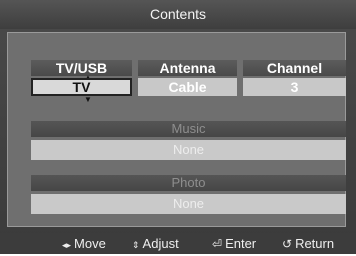 The height and width of the screenshot is (256, 356). What do you see at coordinates (294, 87) in the screenshot?
I see `channel-value: 3` at bounding box center [294, 87].